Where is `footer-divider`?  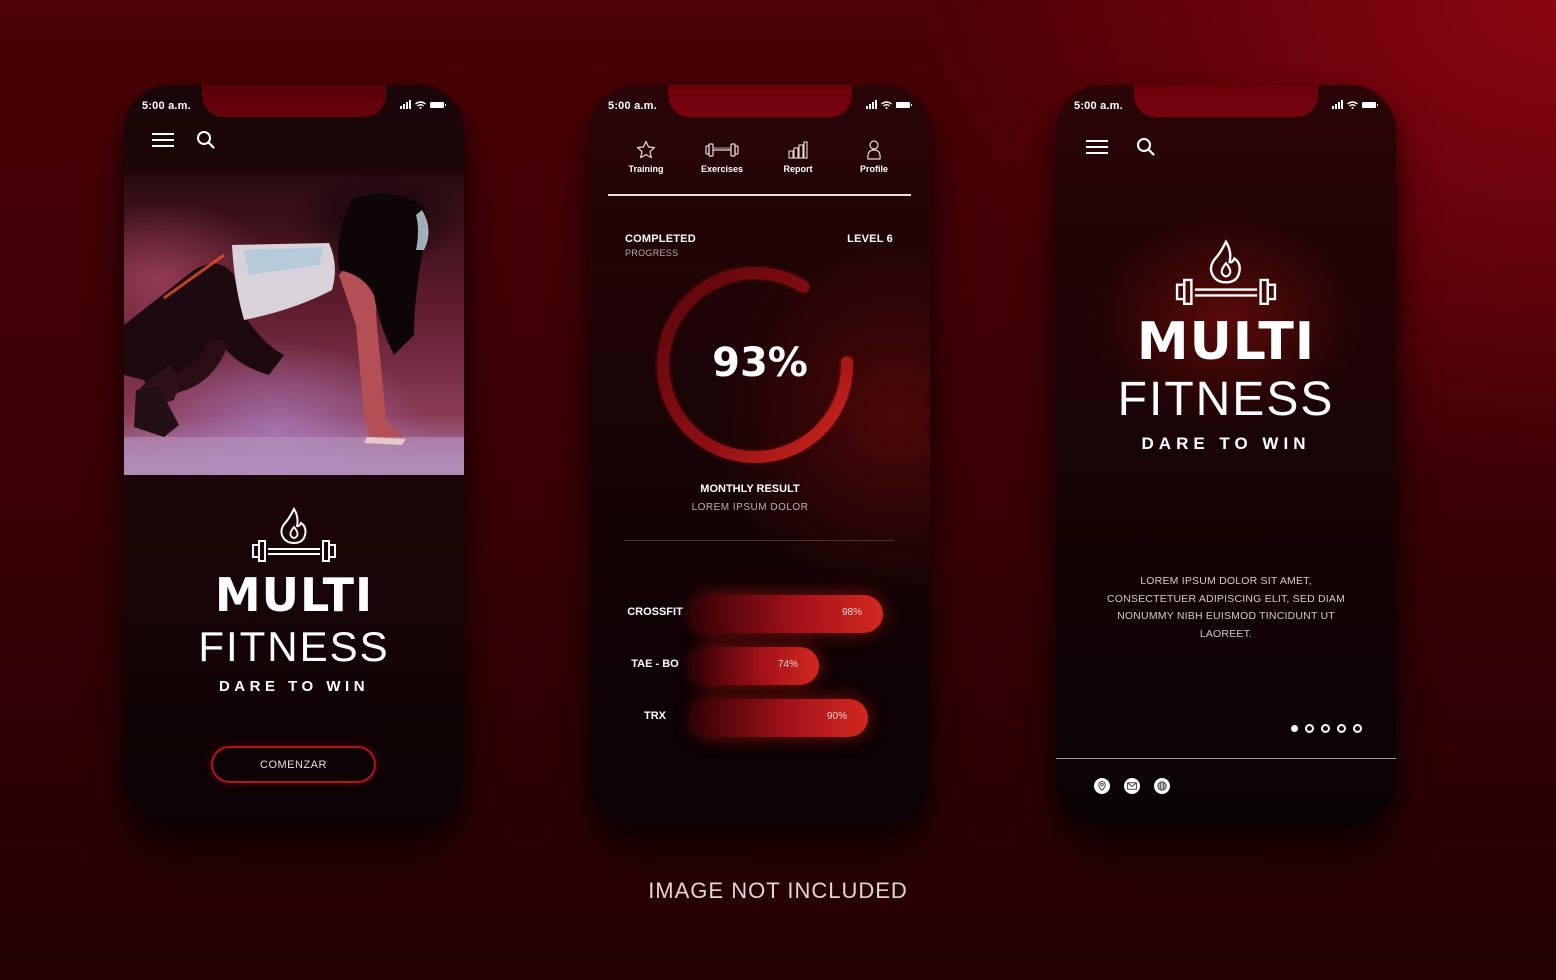 footer-divider is located at coordinates (1226, 758).